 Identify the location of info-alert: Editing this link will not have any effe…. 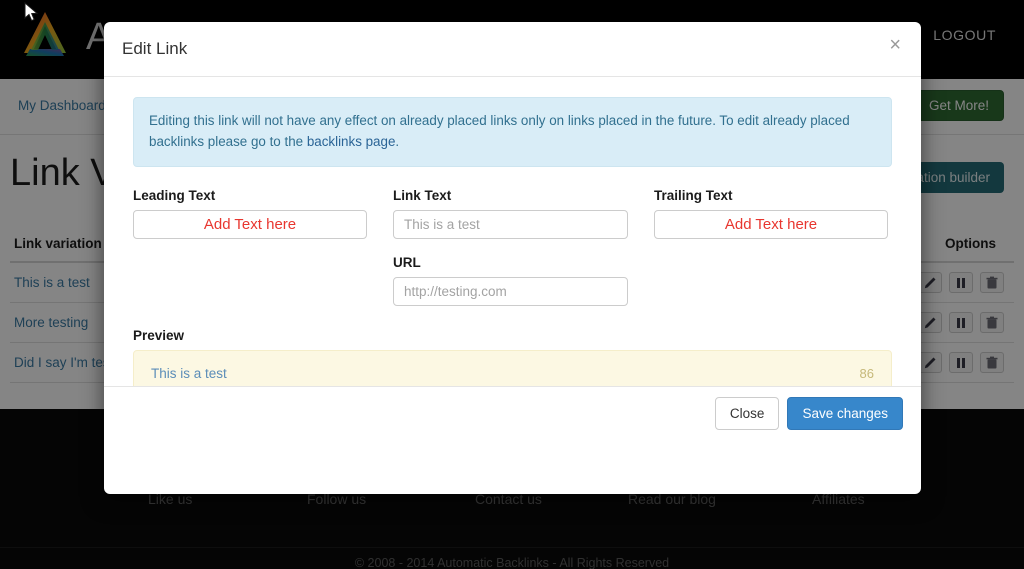
(512, 132).